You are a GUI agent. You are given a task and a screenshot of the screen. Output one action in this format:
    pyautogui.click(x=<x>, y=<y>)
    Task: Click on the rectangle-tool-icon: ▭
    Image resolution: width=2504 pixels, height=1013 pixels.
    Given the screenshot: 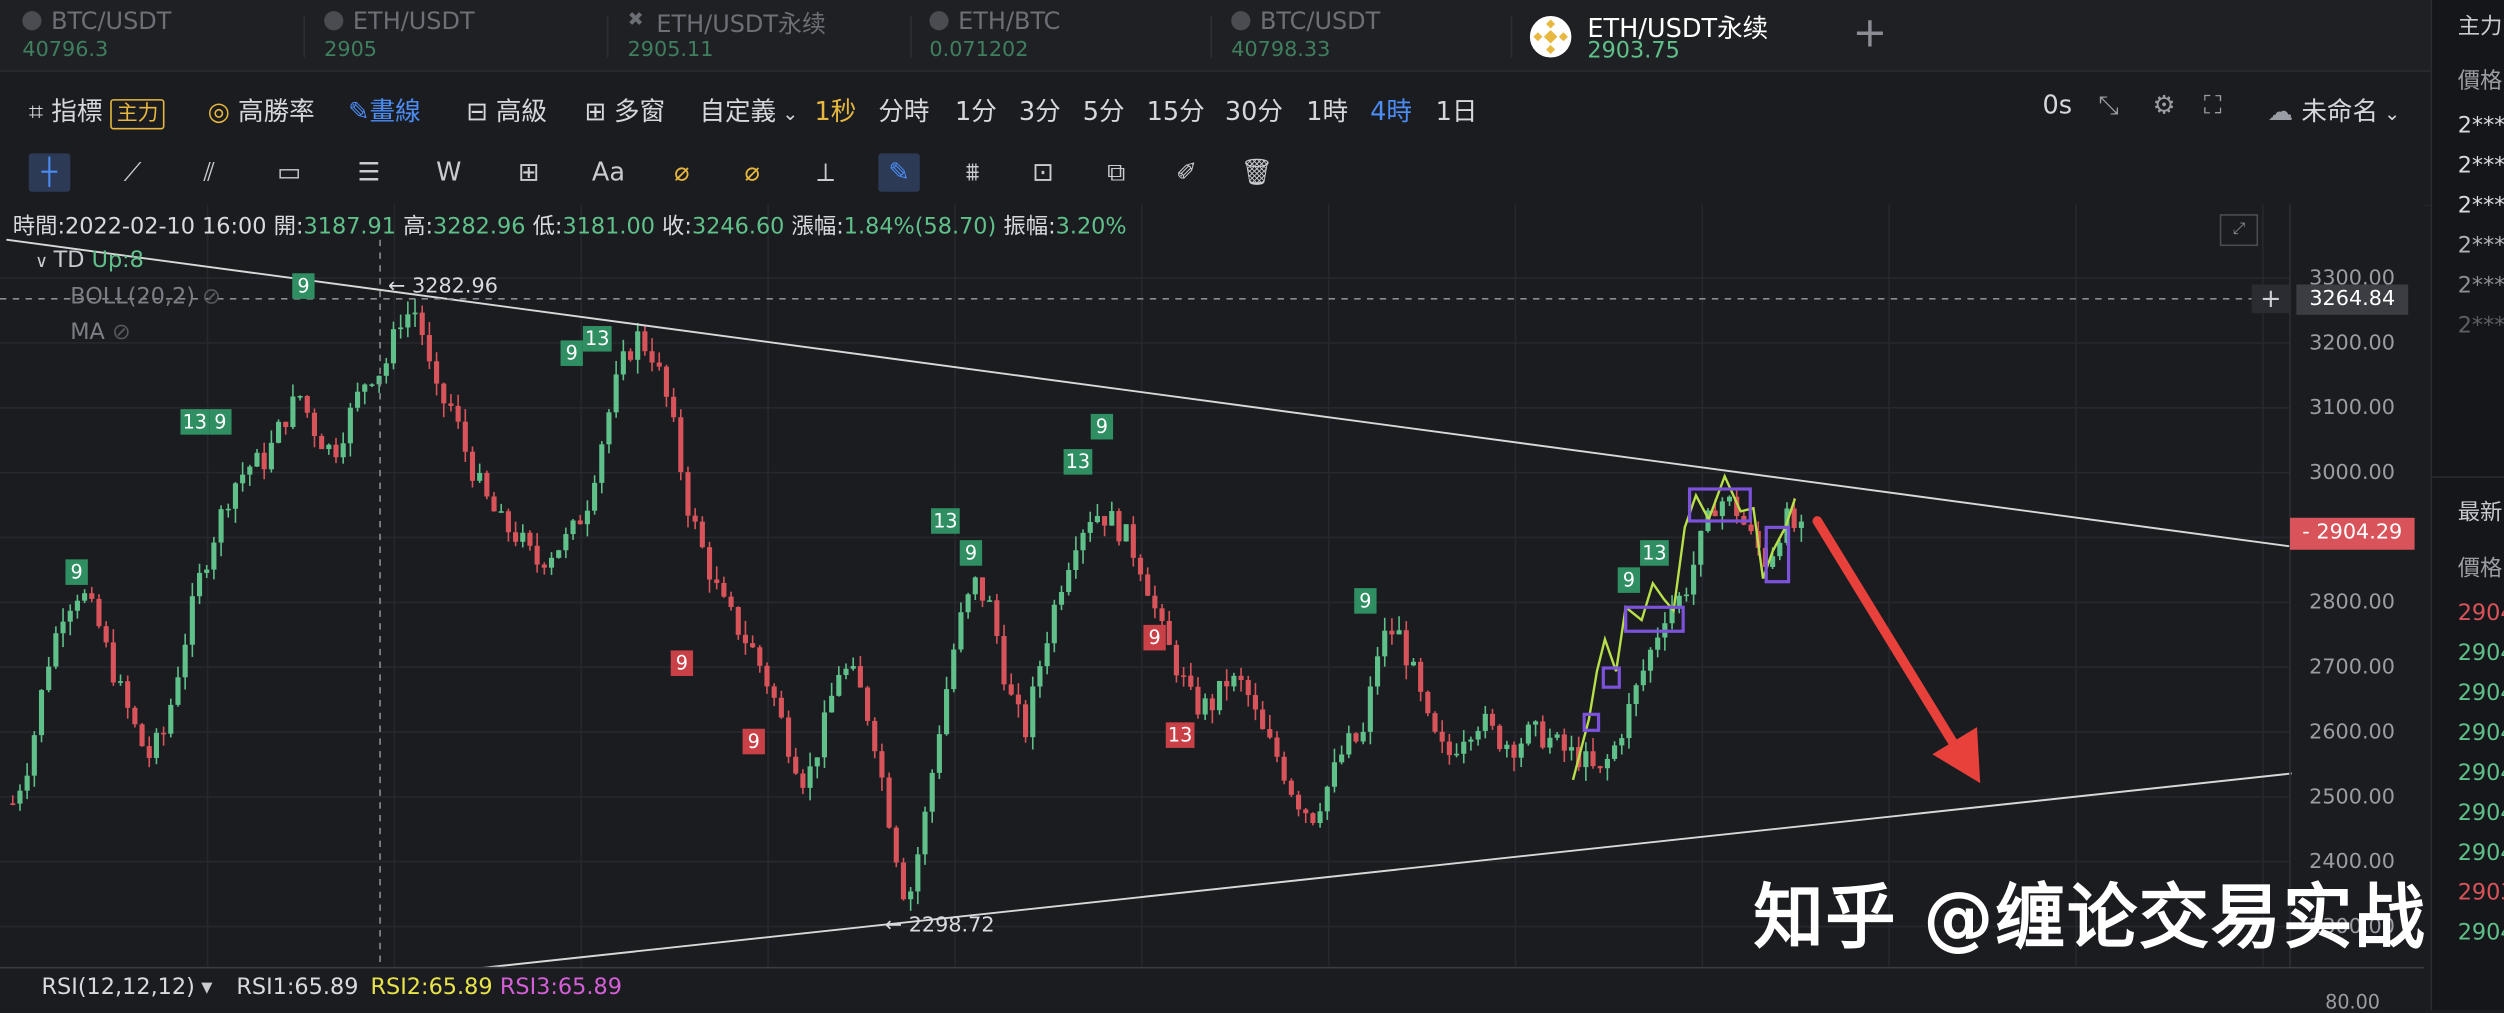 What is the action you would take?
    pyautogui.click(x=289, y=172)
    